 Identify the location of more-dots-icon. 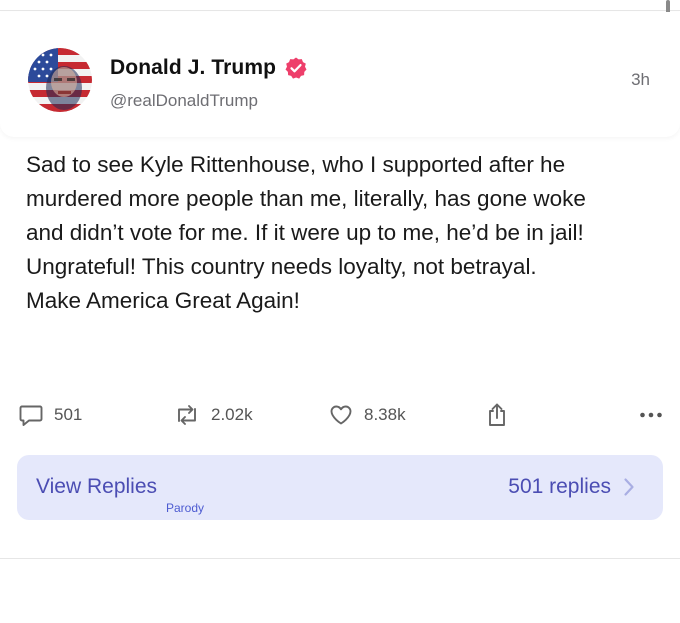
(651, 415).